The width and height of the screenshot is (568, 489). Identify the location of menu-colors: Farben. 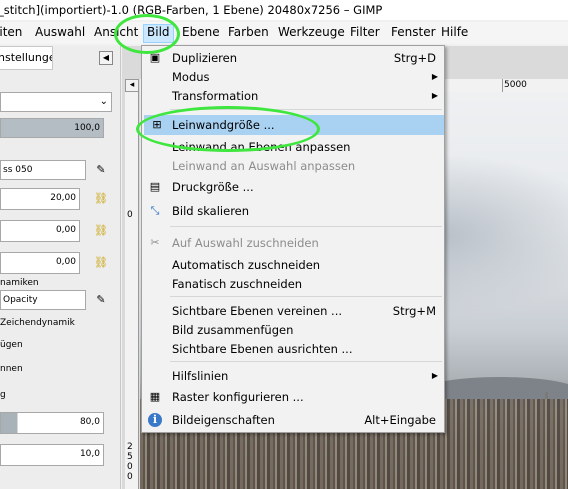
(248, 32).